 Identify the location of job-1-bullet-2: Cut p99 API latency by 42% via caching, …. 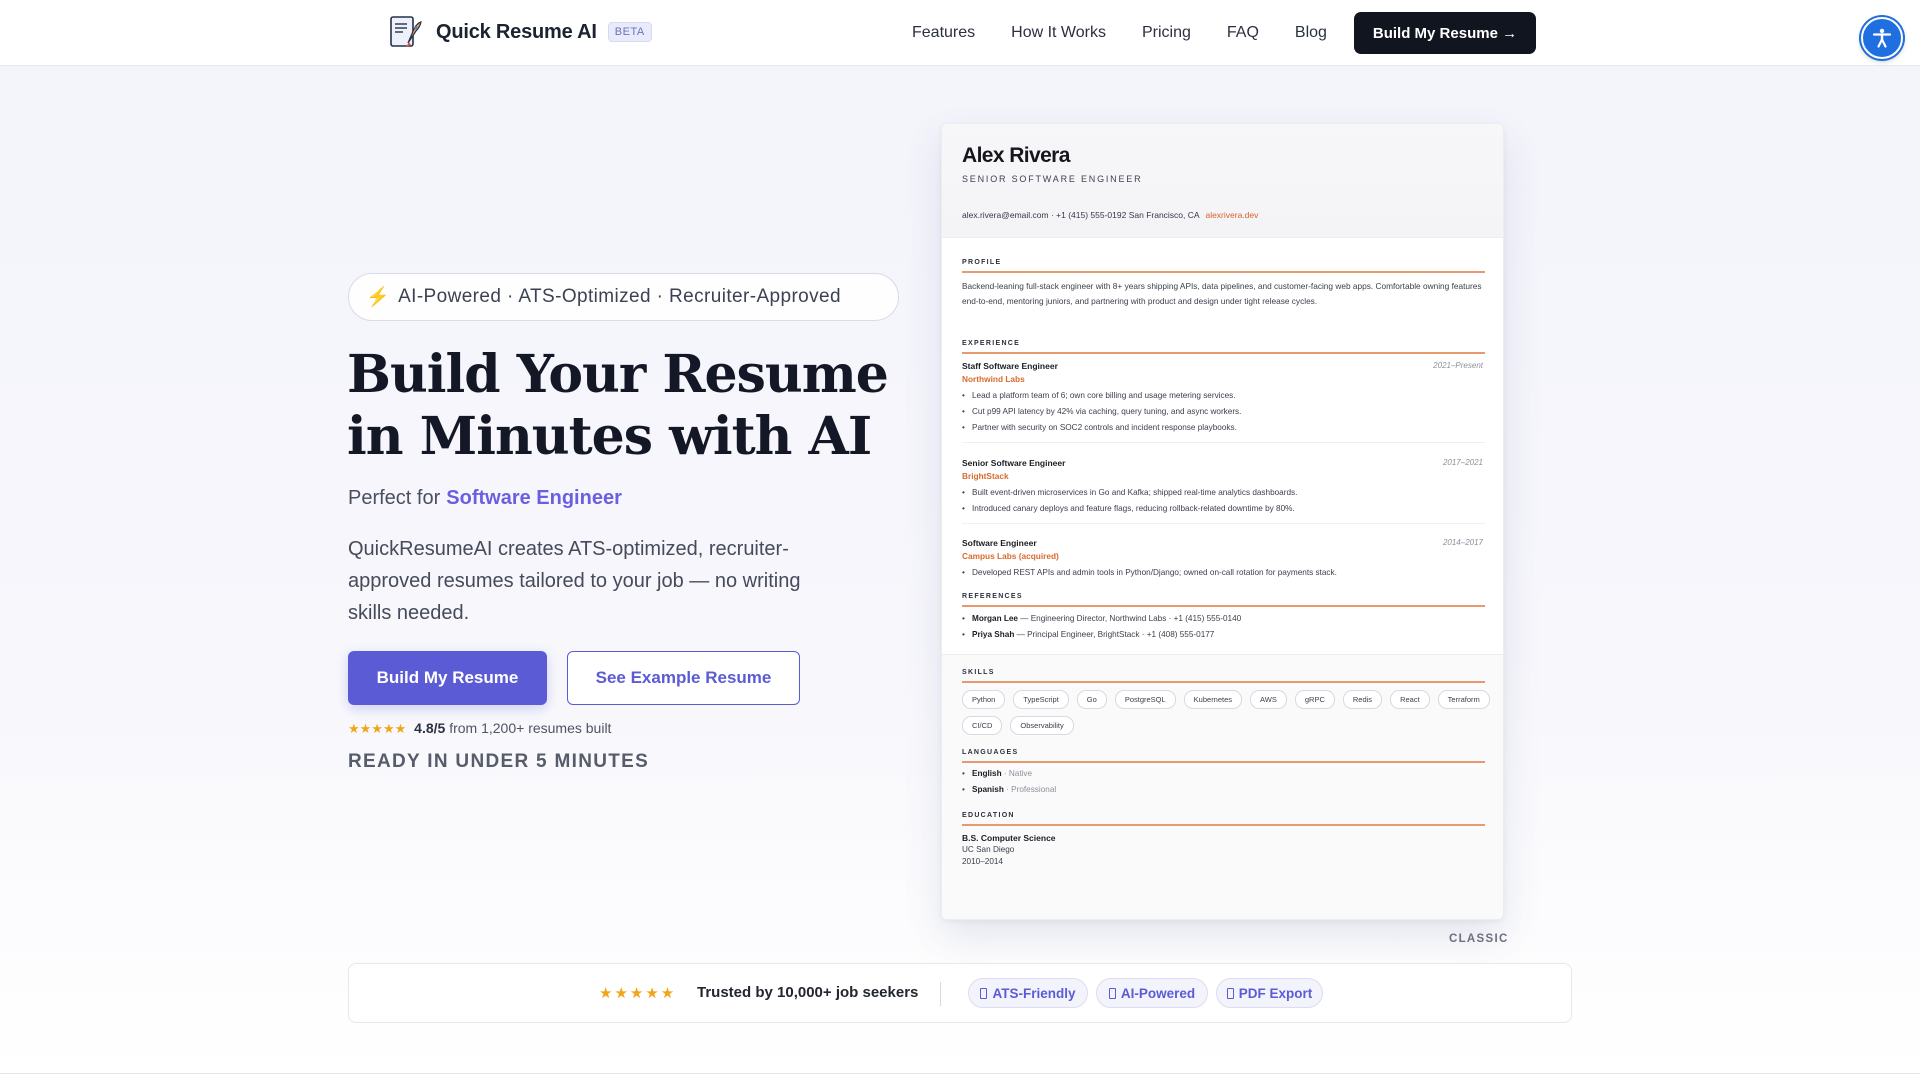
(1101, 411).